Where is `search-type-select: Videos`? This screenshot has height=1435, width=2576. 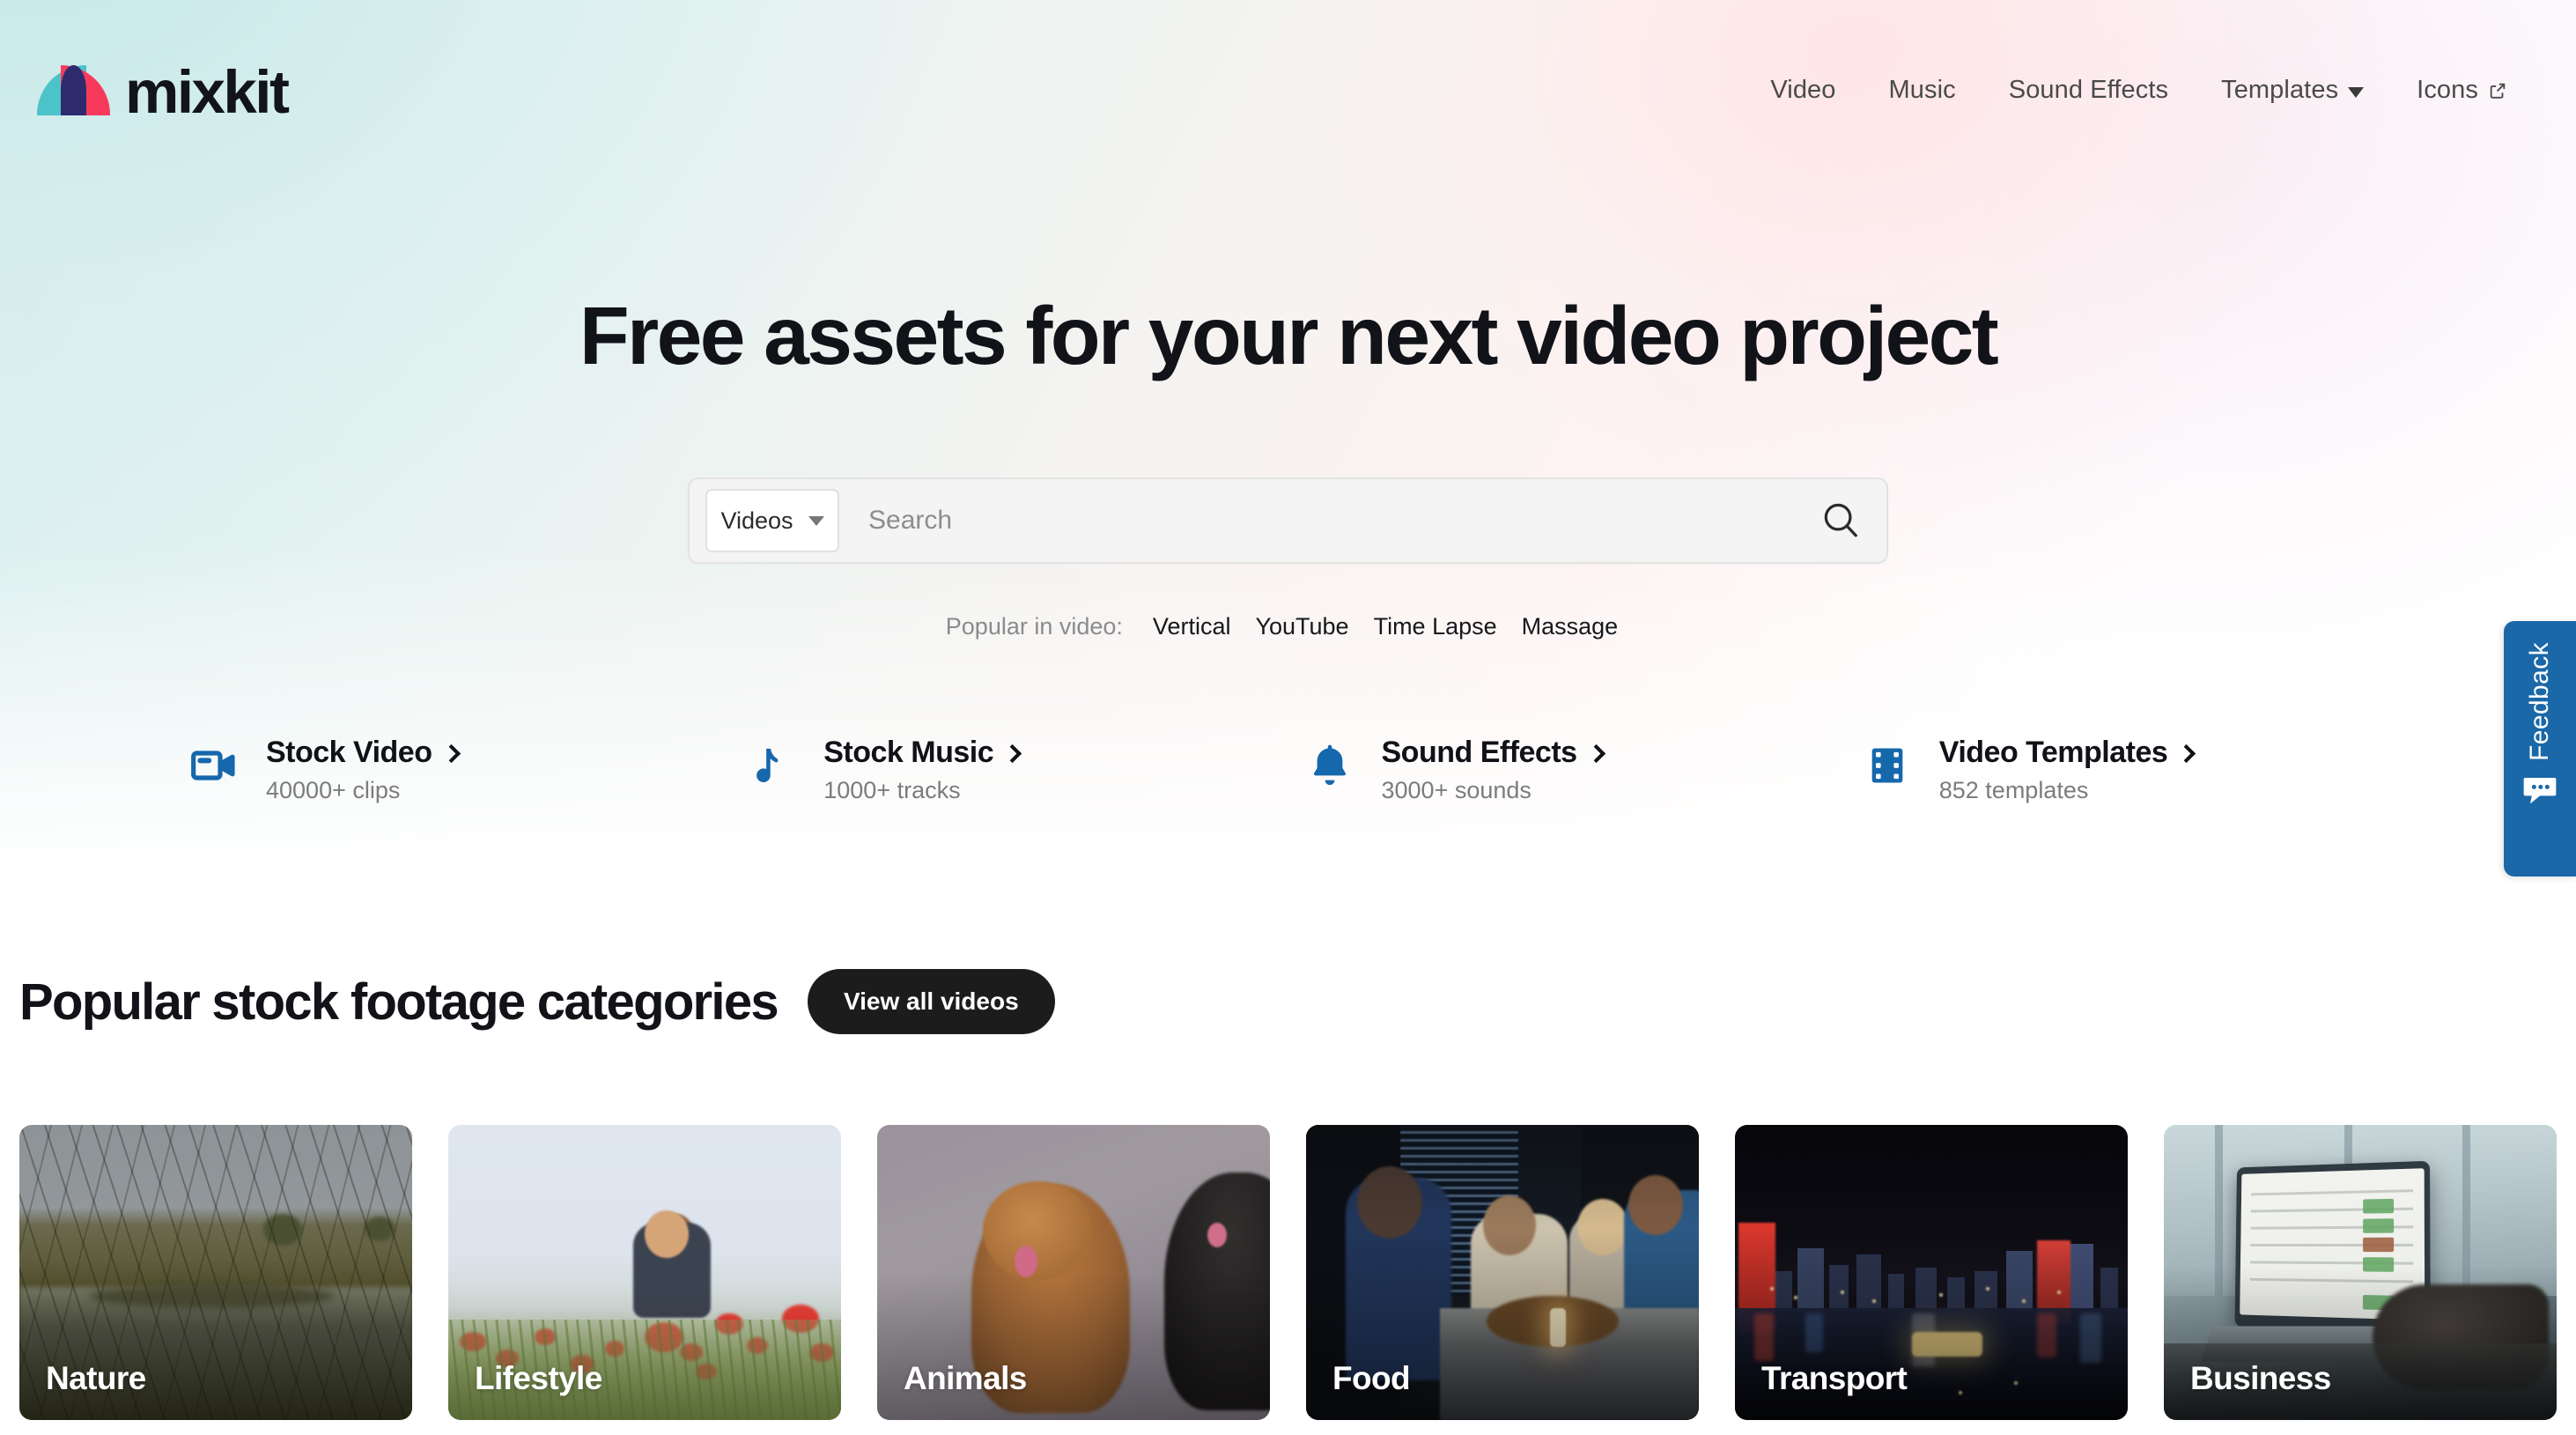 search-type-select: Videos is located at coordinates (772, 520).